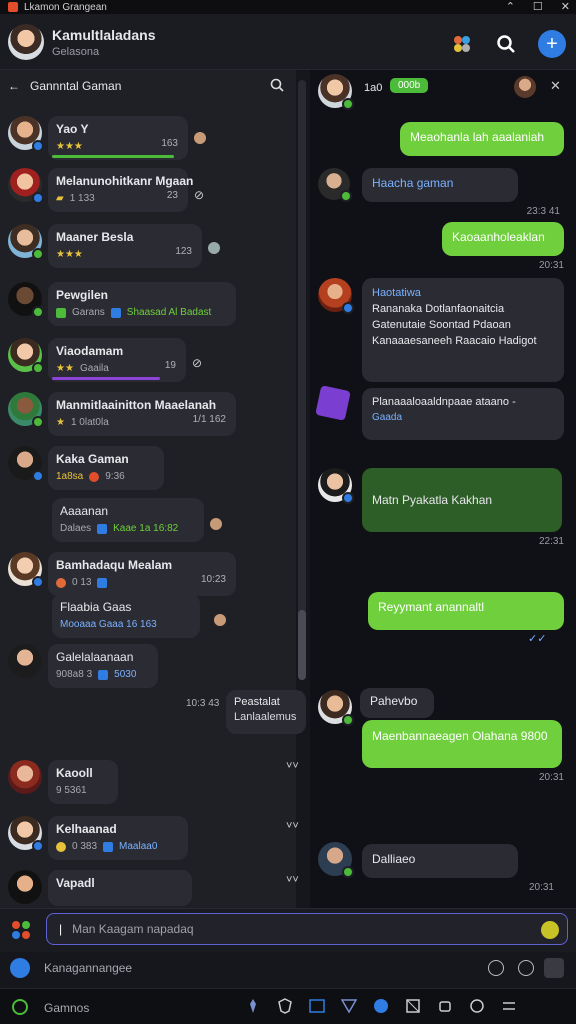 The width and height of the screenshot is (576, 1024). I want to click on chat-time: 19, so click(170, 365).